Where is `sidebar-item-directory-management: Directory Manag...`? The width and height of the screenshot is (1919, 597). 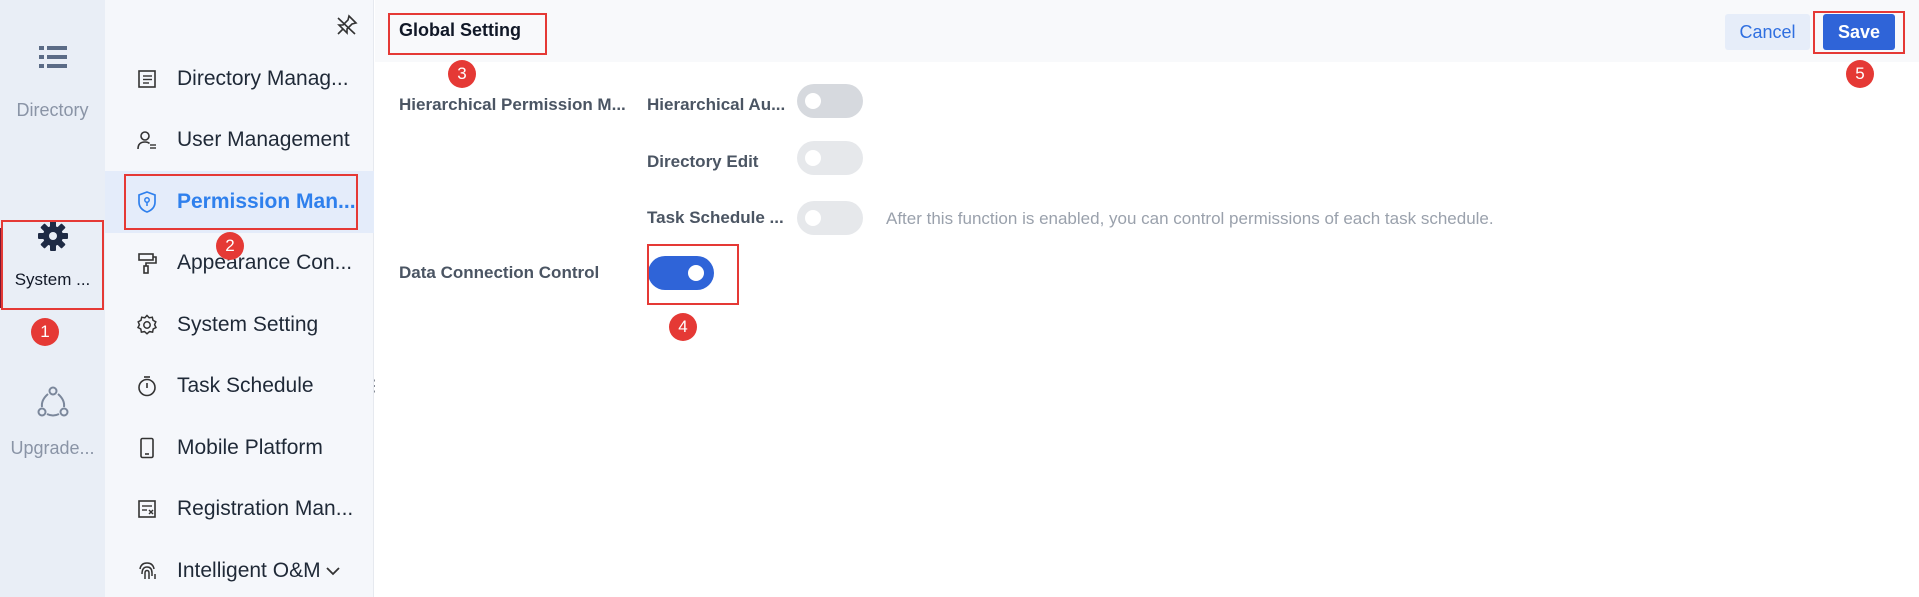
sidebar-item-directory-management: Directory Manag... is located at coordinates (239, 79).